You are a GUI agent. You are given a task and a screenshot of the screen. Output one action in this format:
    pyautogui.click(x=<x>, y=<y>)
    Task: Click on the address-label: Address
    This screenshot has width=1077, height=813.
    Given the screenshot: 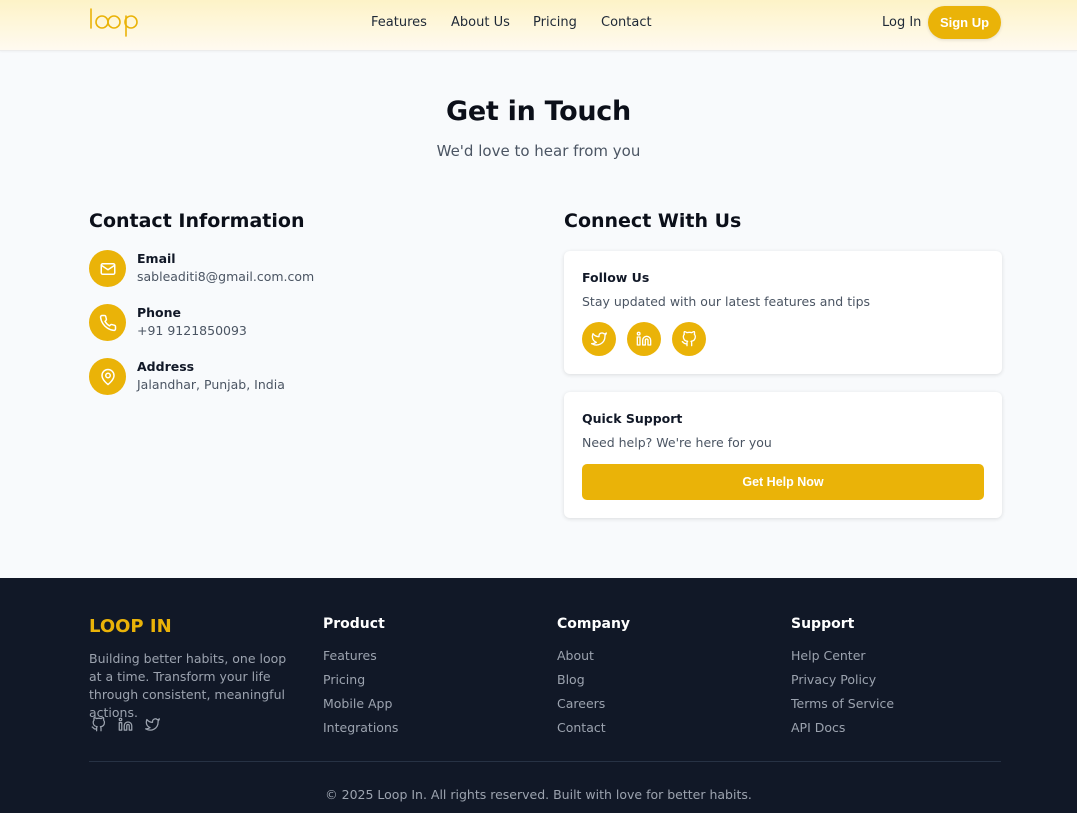 What is the action you would take?
    pyautogui.click(x=166, y=366)
    